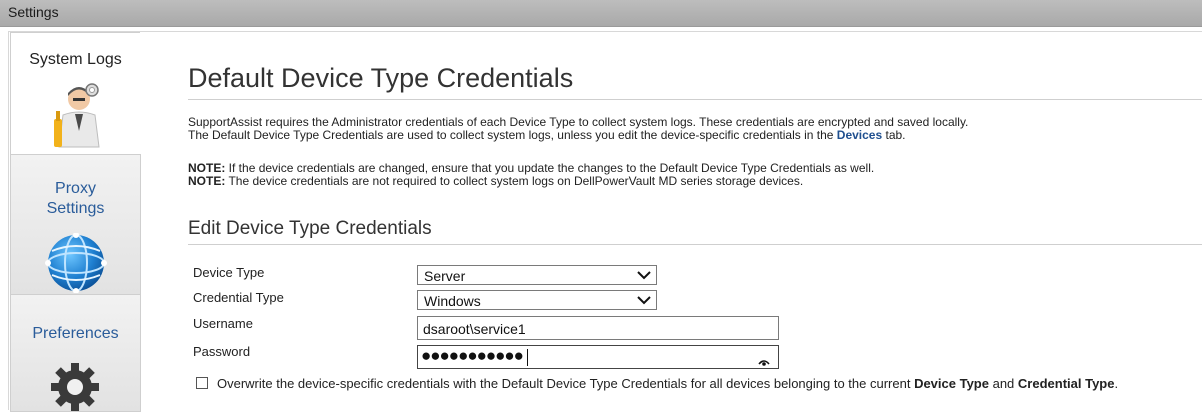 This screenshot has width=1202, height=418. Describe the element at coordinates (229, 272) in the screenshot. I see `device-type-label: Device Type` at that location.